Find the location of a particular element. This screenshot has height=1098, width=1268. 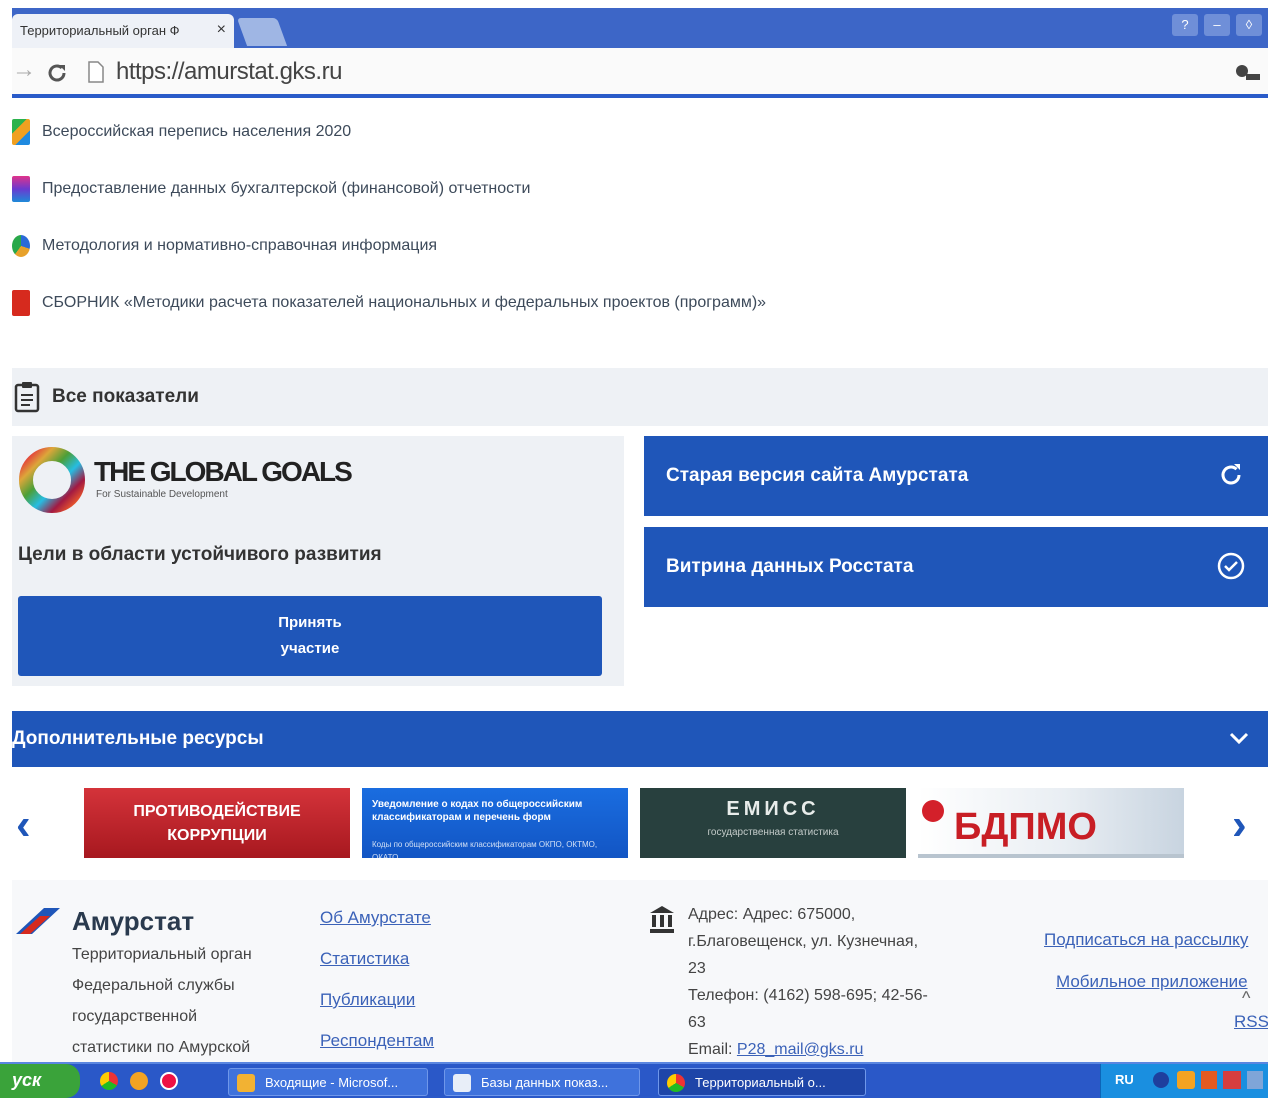

footer-brand-desc: государственной is located at coordinates (135, 1016).